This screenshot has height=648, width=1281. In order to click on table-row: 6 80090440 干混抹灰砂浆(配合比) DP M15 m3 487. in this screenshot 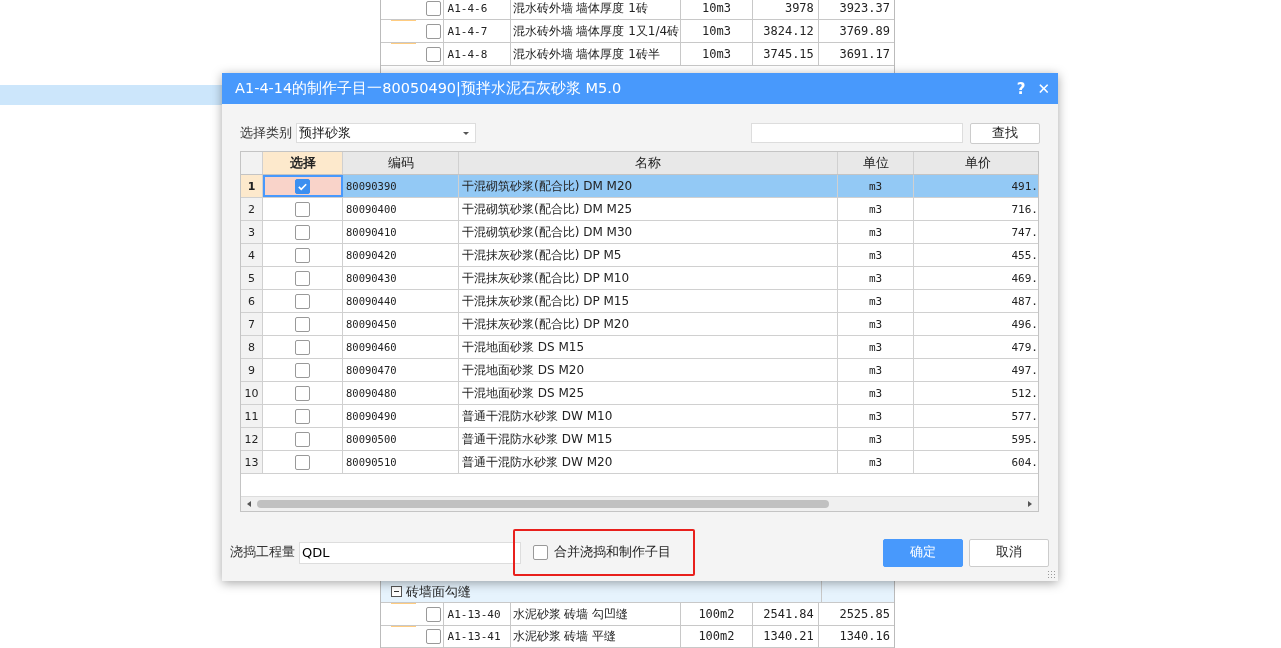, I will do `click(639, 301)`.